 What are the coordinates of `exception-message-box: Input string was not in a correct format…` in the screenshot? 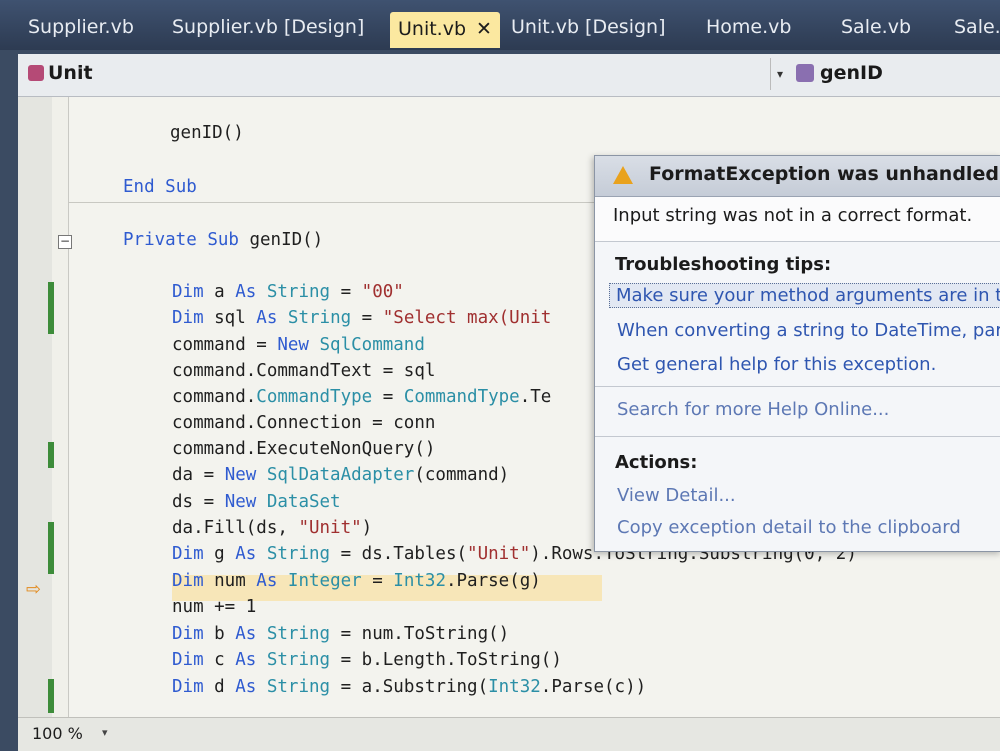 It's located at (797, 219).